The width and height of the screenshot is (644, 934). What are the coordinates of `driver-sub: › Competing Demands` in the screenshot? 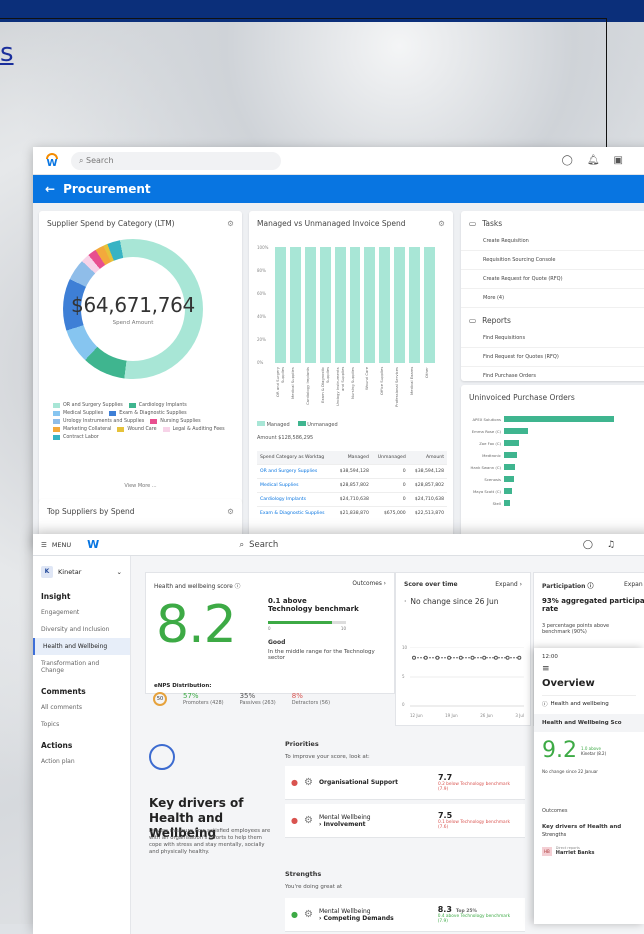 It's located at (356, 918).